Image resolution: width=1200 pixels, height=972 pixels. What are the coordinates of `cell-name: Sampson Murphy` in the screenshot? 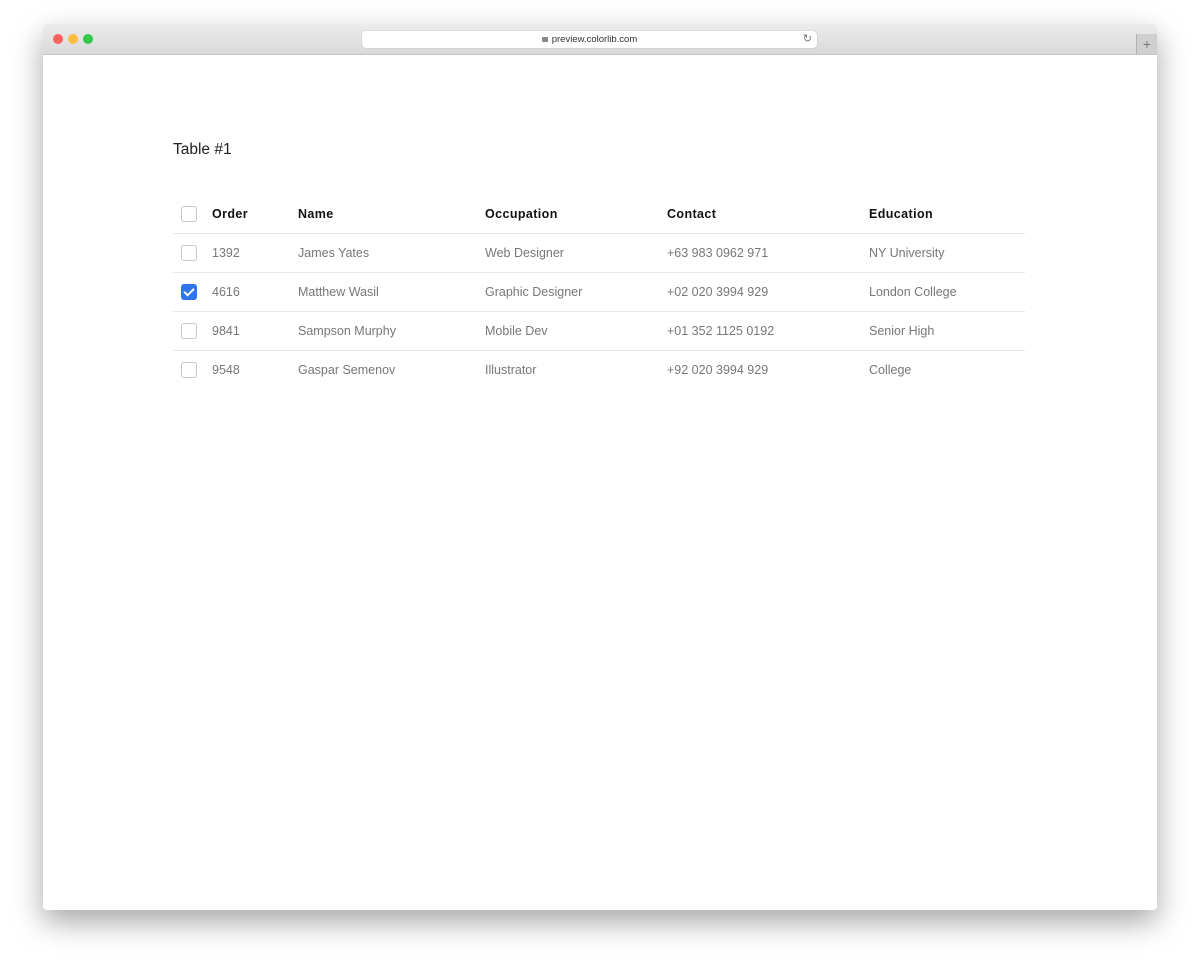 It's located at (391, 331).